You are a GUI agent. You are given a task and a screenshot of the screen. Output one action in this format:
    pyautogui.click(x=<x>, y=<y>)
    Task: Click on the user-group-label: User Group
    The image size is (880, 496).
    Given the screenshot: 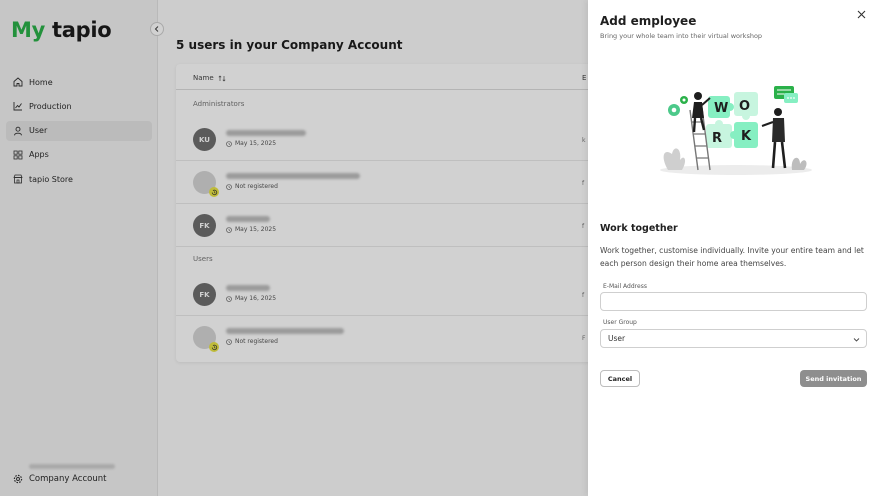 What is the action you would take?
    pyautogui.click(x=620, y=322)
    